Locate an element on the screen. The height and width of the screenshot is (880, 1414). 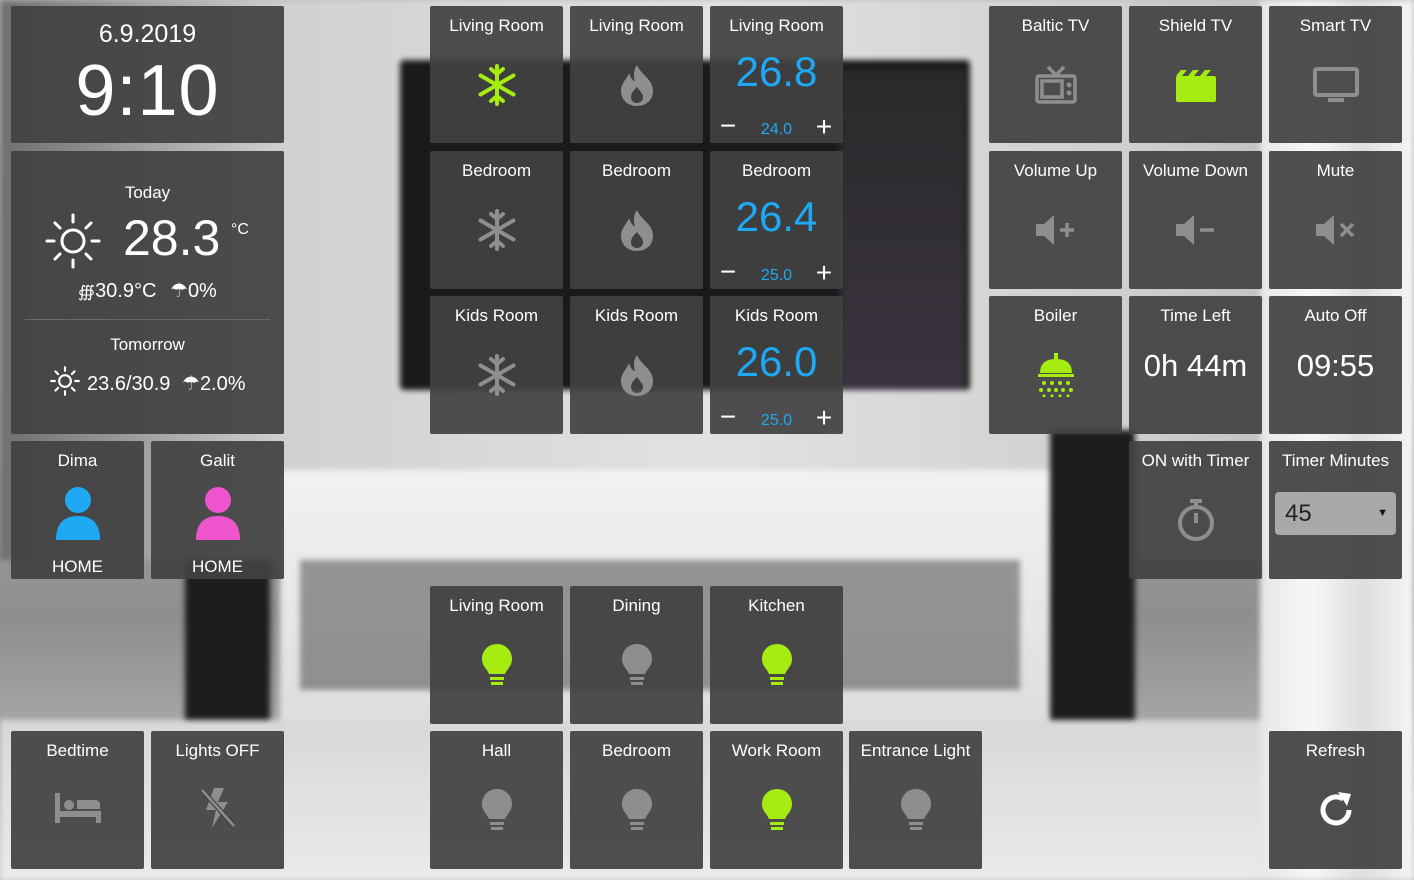
light-living-room: Living Room is located at coordinates (496, 655).